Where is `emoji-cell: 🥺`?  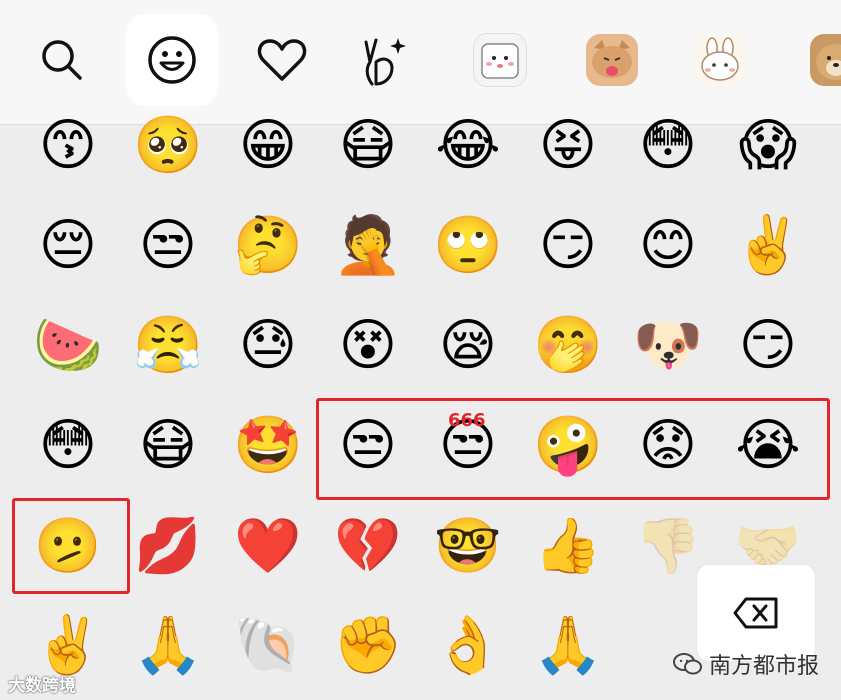
emoji-cell: 🥺 is located at coordinates (168, 146).